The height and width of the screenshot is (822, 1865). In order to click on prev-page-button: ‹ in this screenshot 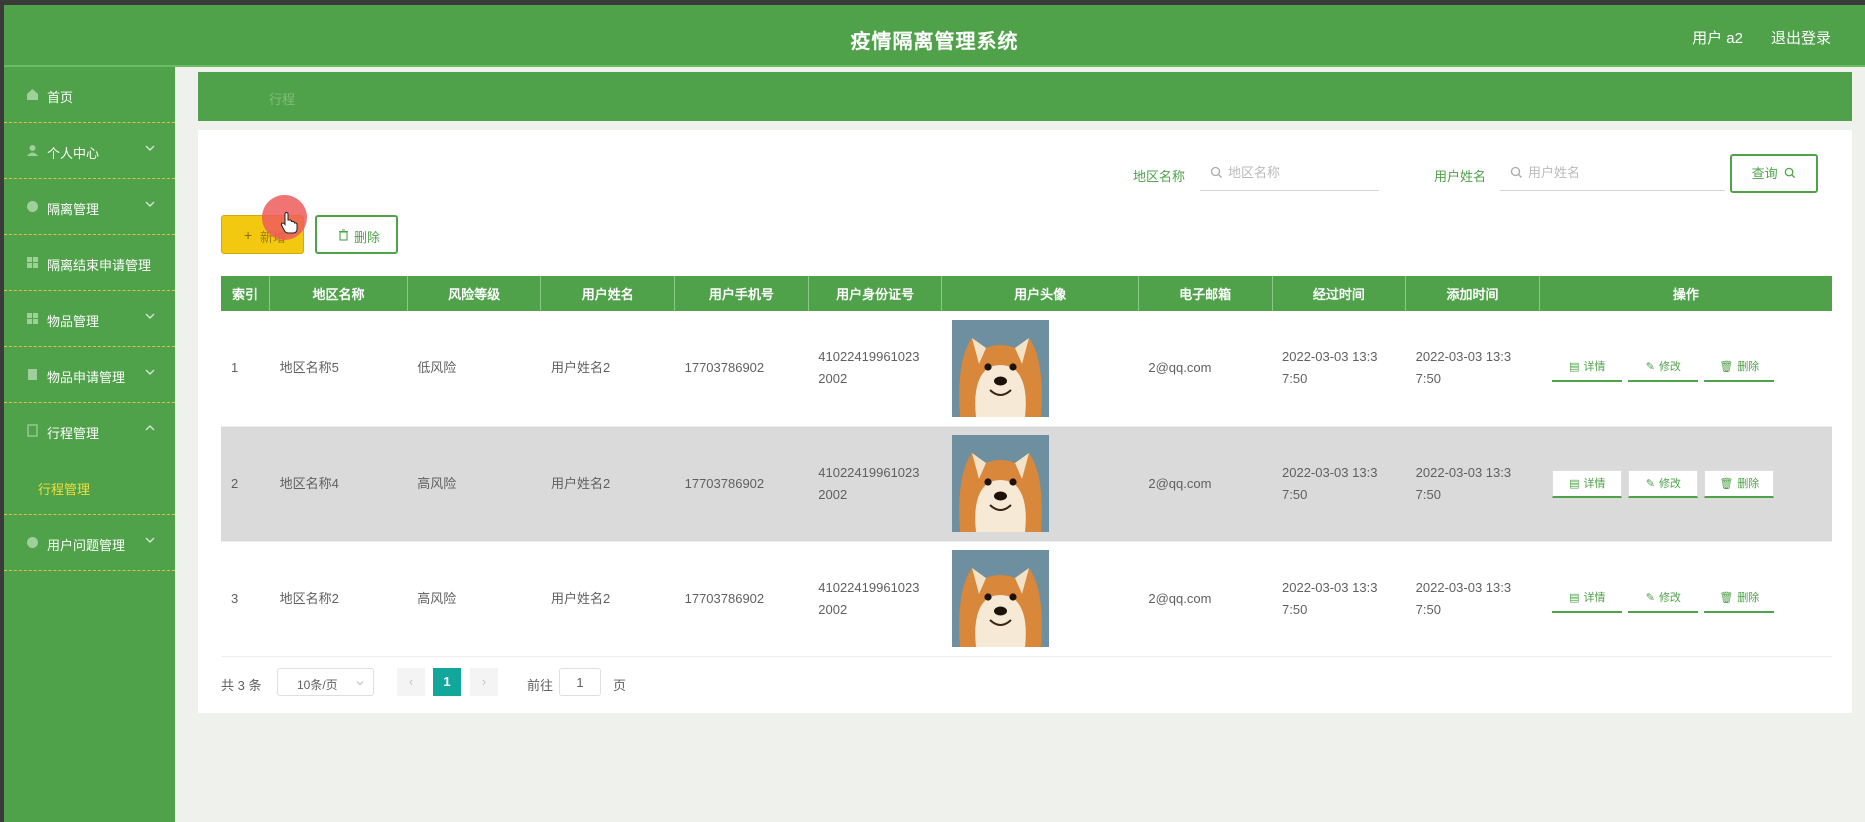, I will do `click(411, 682)`.